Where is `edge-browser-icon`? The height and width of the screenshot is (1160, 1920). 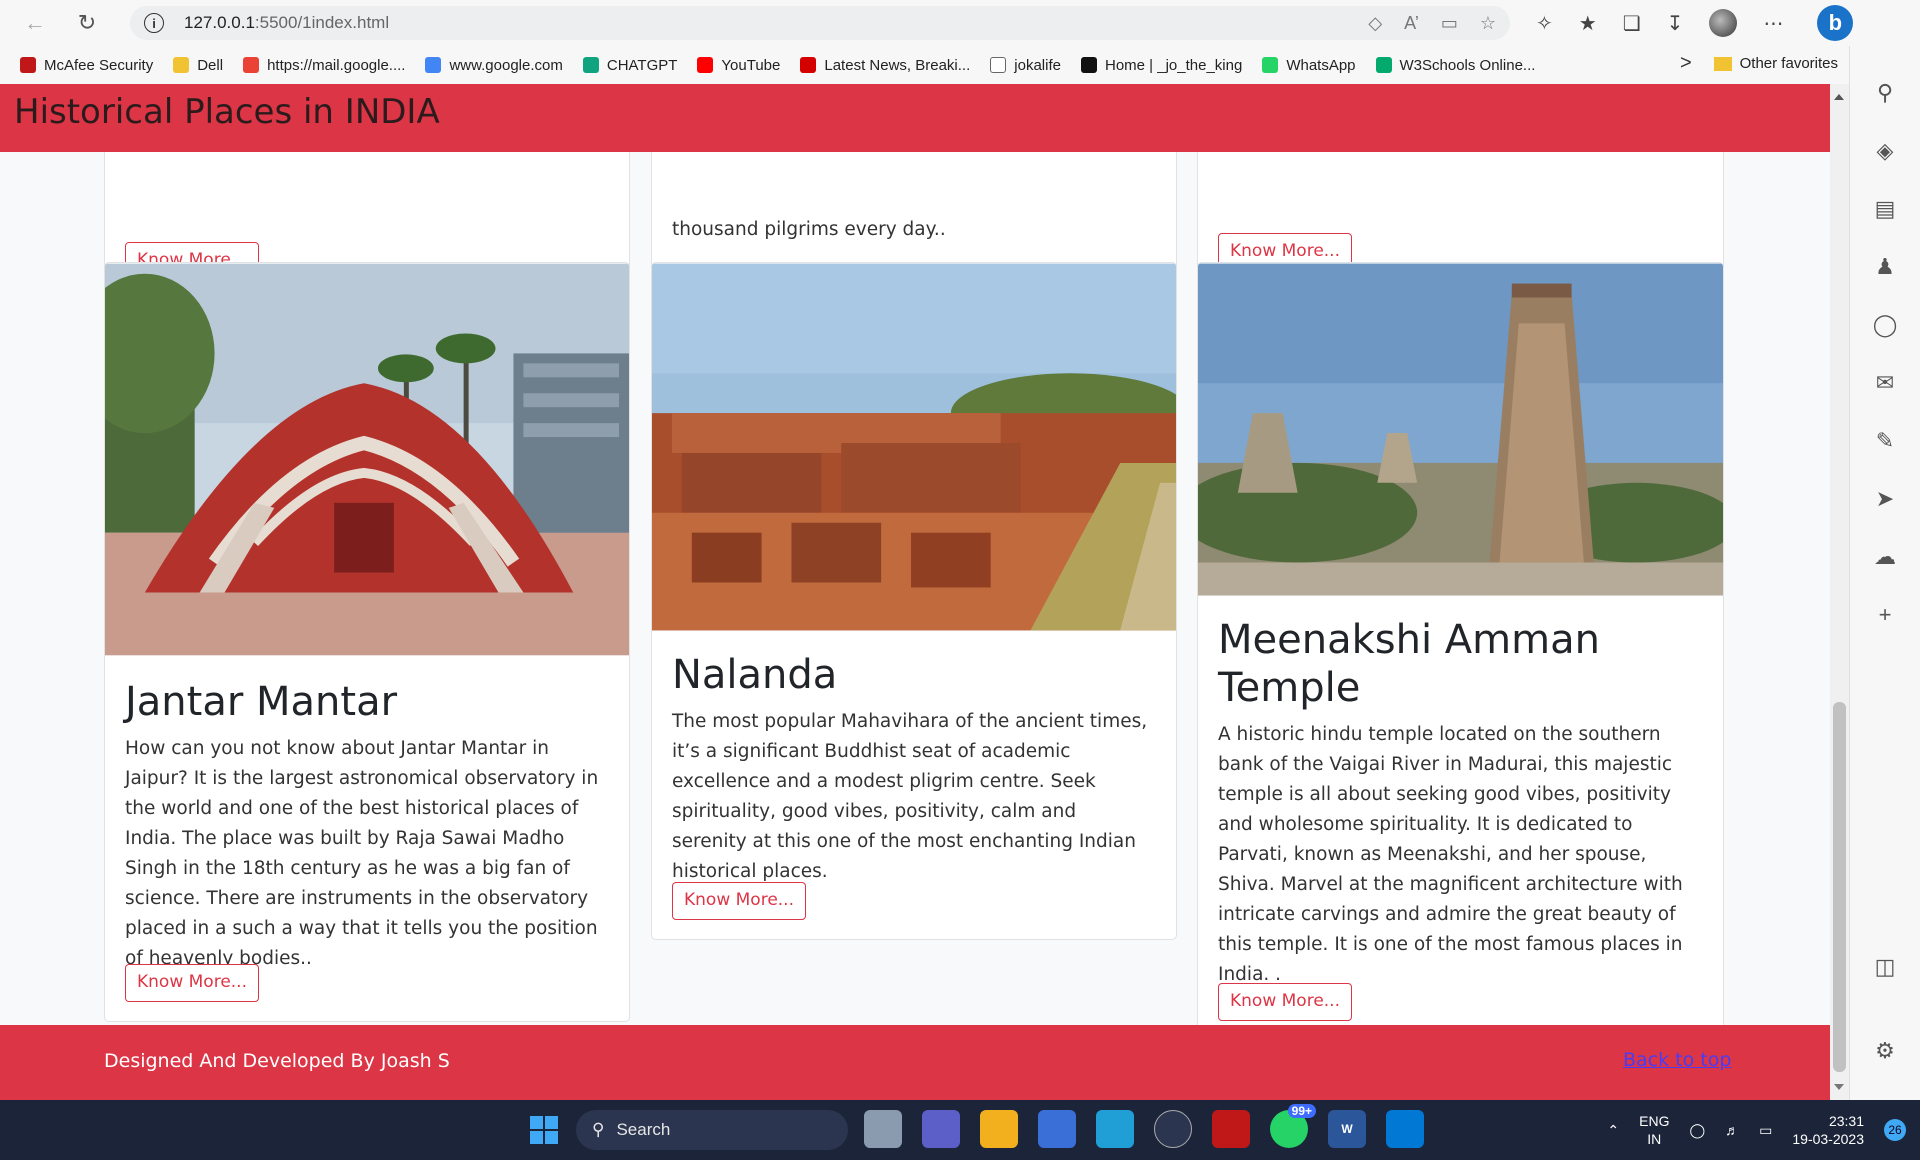 edge-browser-icon is located at coordinates (1115, 1129).